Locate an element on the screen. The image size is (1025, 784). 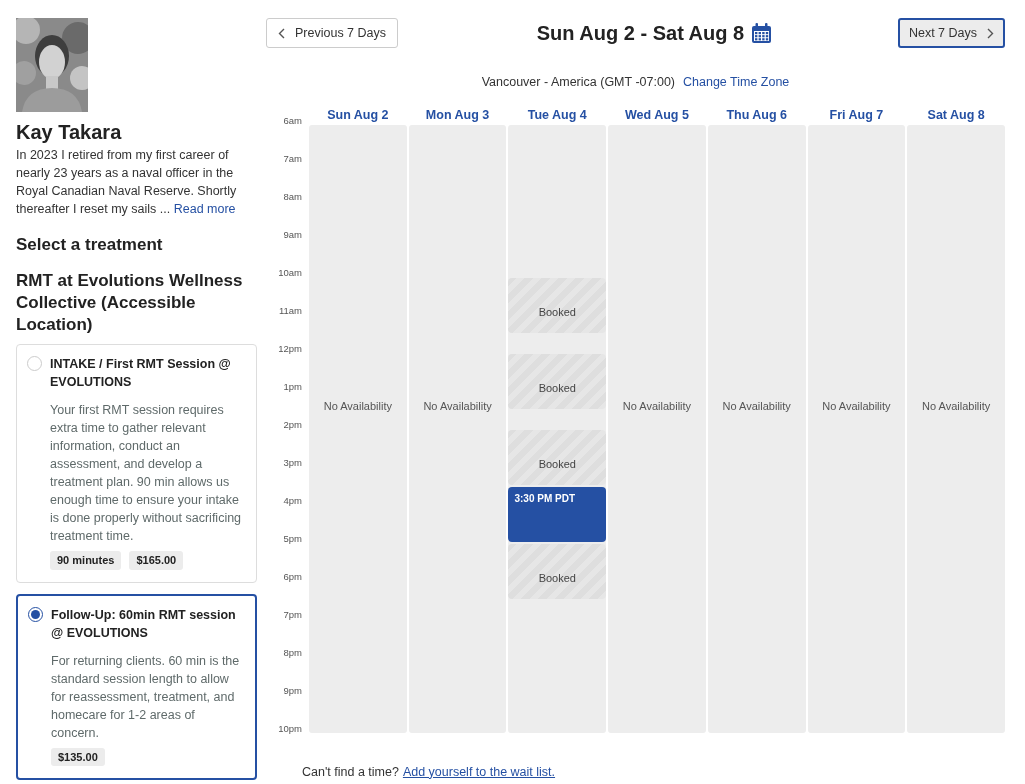
time-label: 12pm is located at coordinates (290, 349).